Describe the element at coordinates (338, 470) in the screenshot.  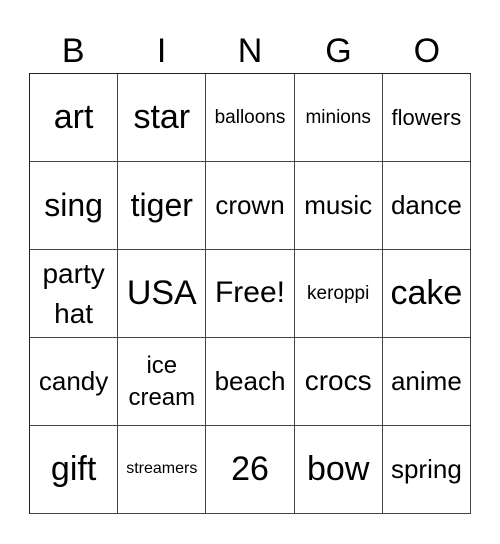
I see `bingo-cell: bow` at that location.